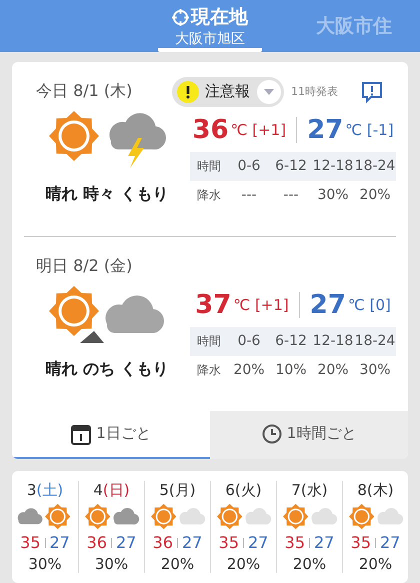 This screenshot has width=420, height=583. What do you see at coordinates (107, 369) in the screenshot?
I see `weather-description: 晴れ のち くもり` at bounding box center [107, 369].